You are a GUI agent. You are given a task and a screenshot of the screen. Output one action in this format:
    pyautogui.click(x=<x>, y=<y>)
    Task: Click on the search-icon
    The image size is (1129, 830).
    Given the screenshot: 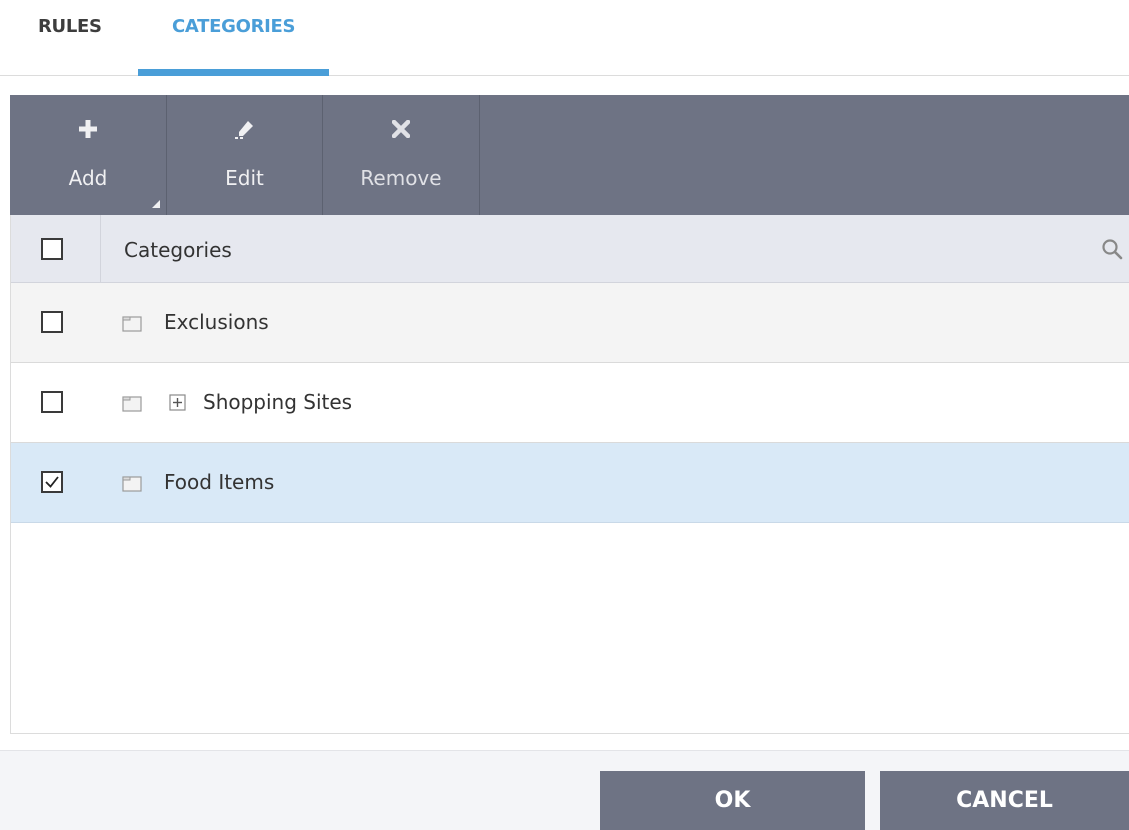 What is the action you would take?
    pyautogui.click(x=1112, y=249)
    